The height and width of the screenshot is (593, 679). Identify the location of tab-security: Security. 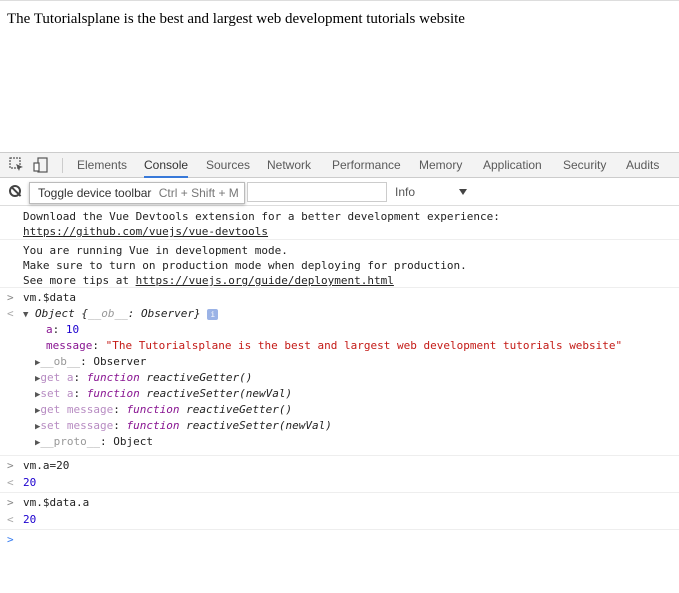
(584, 165).